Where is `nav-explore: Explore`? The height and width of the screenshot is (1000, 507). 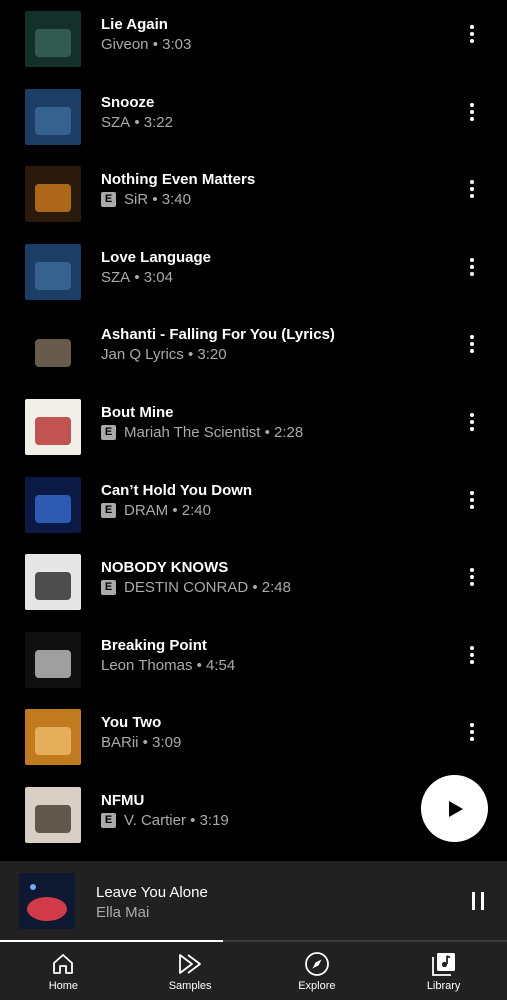
nav-explore: Explore is located at coordinates (317, 971).